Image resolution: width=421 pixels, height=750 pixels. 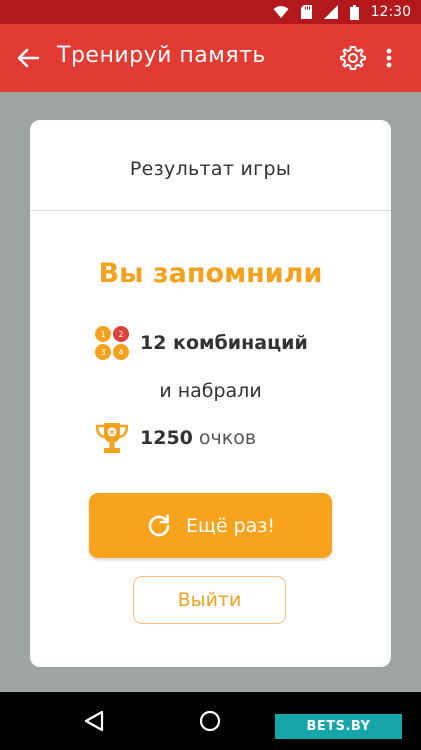 What do you see at coordinates (230, 525) in the screenshot?
I see `retry-label: Ещё раз!` at bounding box center [230, 525].